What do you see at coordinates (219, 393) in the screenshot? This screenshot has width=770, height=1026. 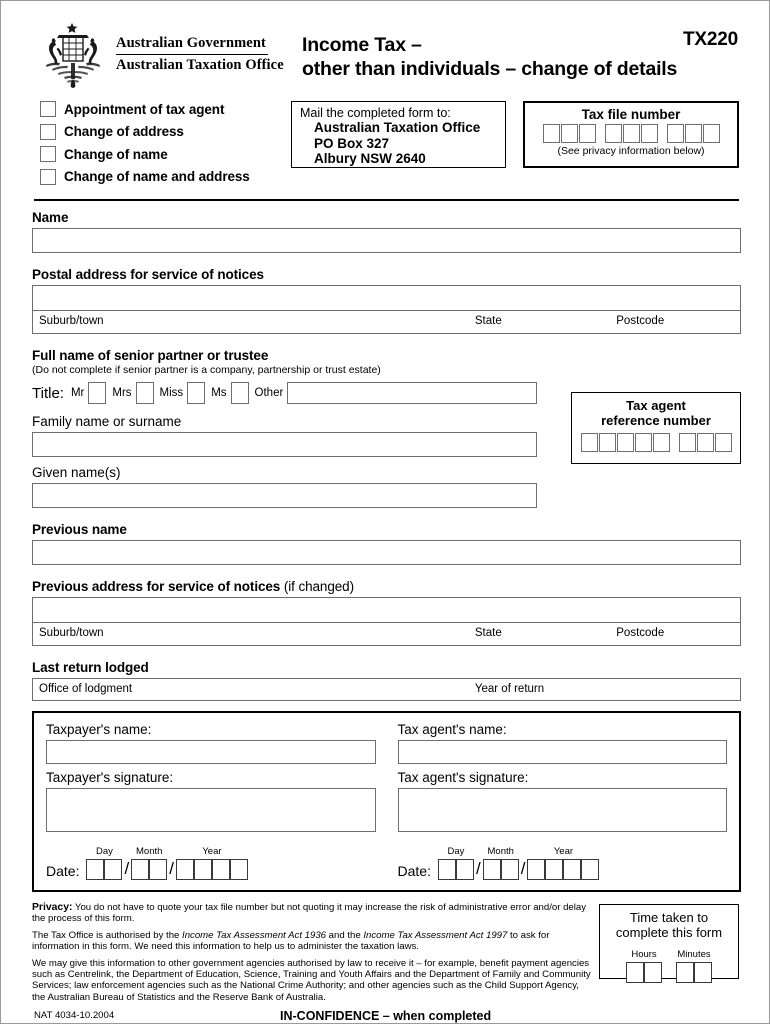 I see `title-option-label: Ms` at bounding box center [219, 393].